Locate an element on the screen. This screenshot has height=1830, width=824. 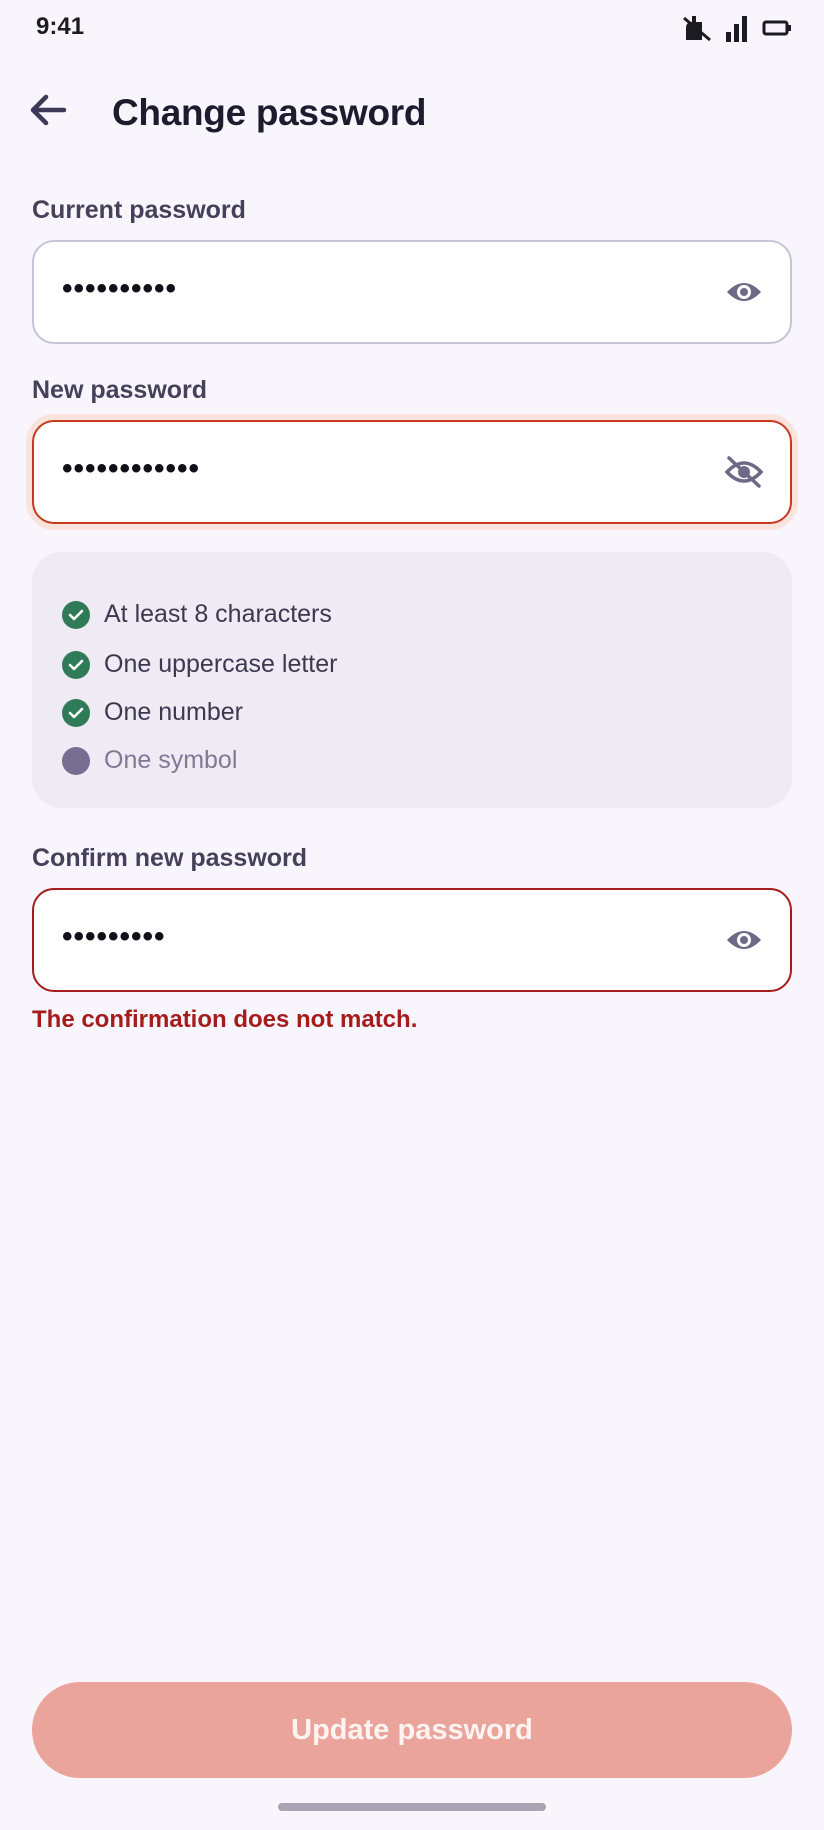
requirement-text: One symbol is located at coordinates (171, 760).